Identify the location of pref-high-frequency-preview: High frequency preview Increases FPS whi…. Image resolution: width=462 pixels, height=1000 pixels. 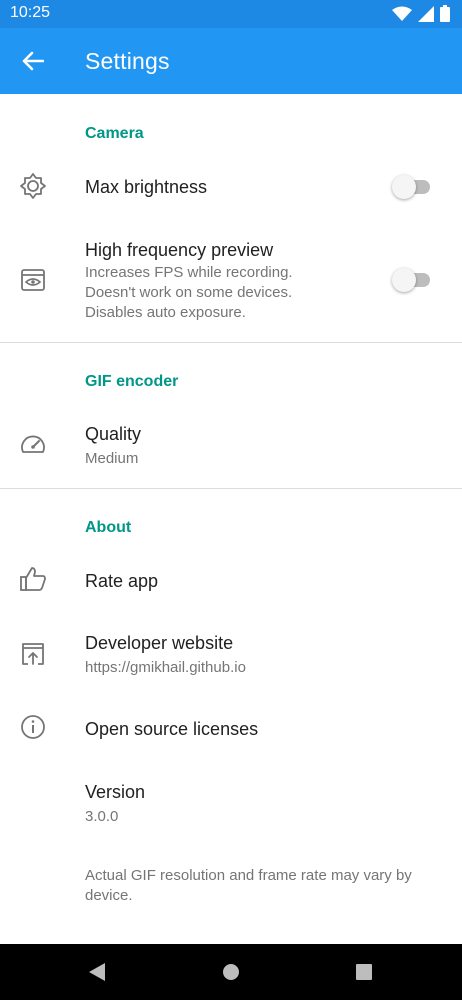
(231, 281).